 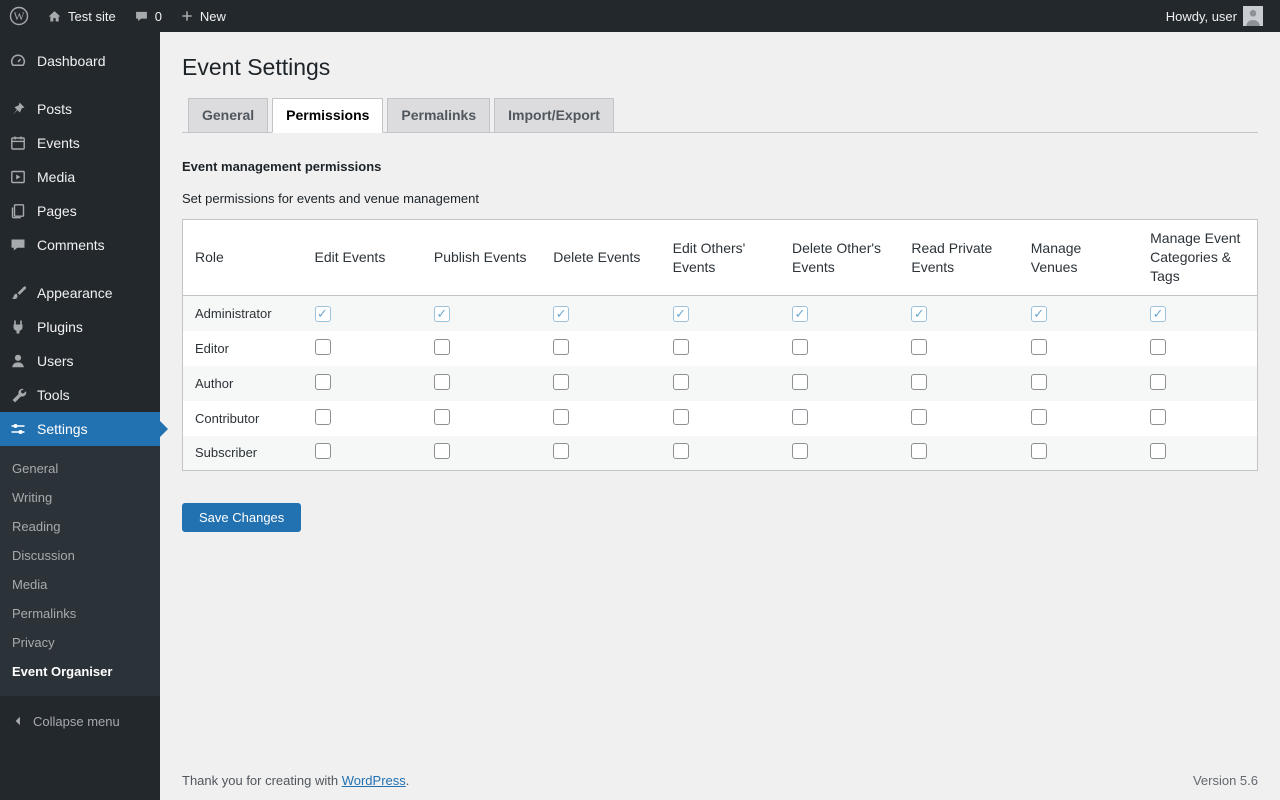 I want to click on checkbox-subscriber-manage-event-categories-tags, so click(x=1158, y=451).